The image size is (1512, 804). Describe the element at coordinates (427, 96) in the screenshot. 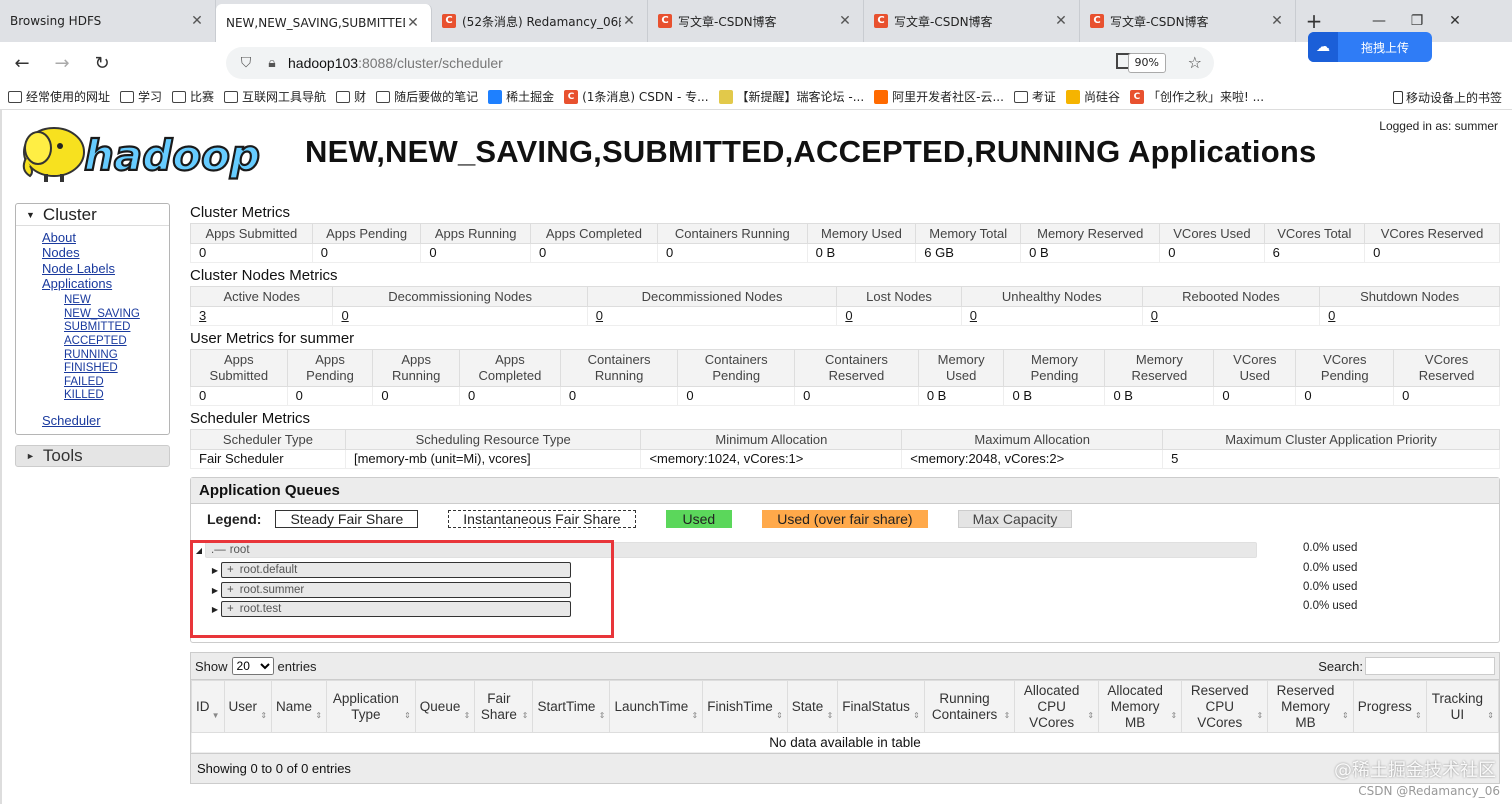

I see `bookmark-item: 随后要做的笔记` at that location.